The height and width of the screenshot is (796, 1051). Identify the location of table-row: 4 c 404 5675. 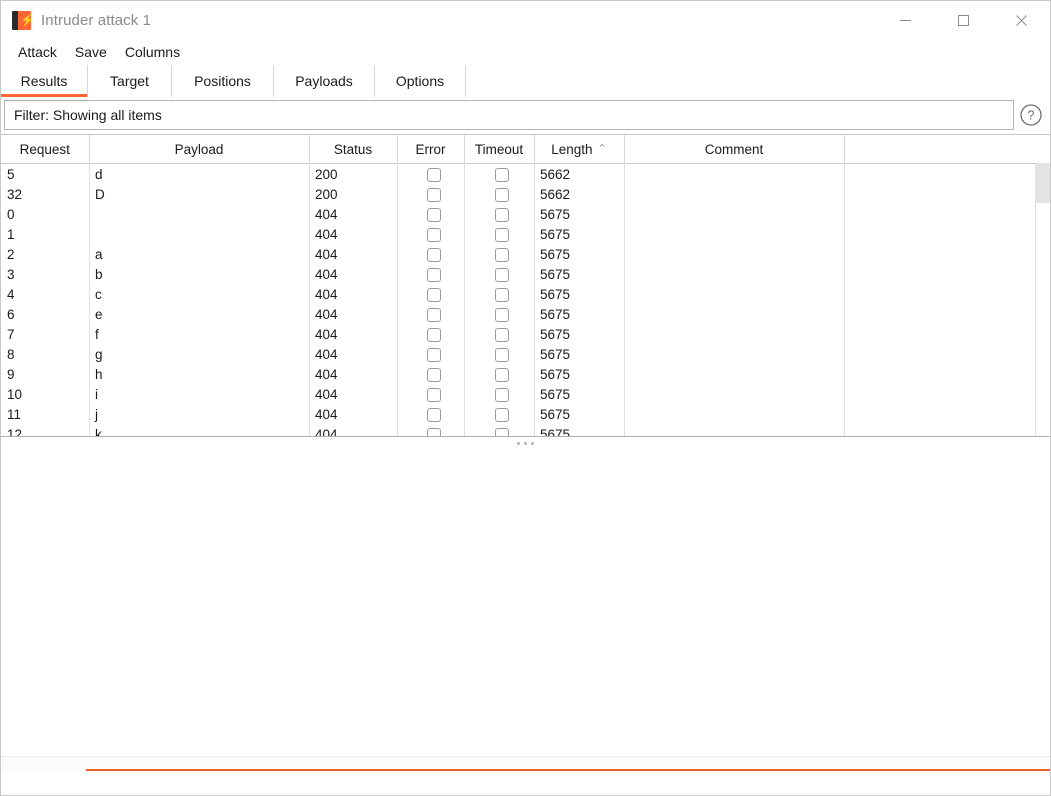
(518, 294).